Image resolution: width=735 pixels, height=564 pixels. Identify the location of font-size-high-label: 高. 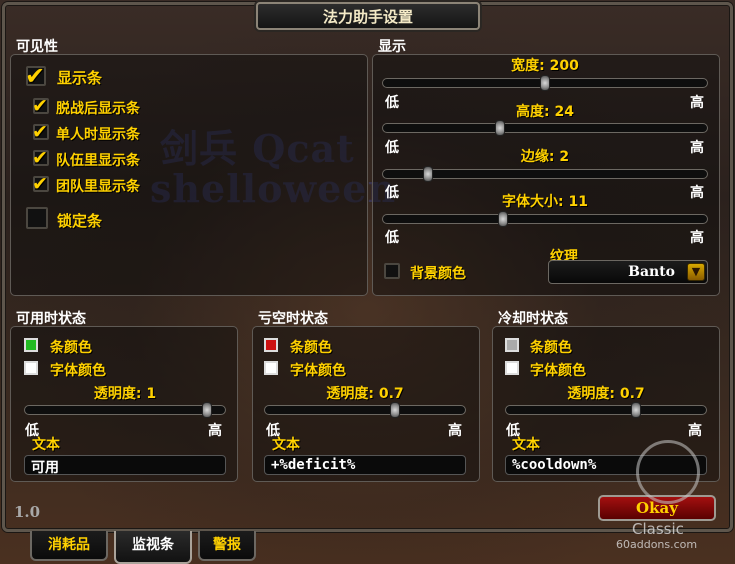
(697, 238).